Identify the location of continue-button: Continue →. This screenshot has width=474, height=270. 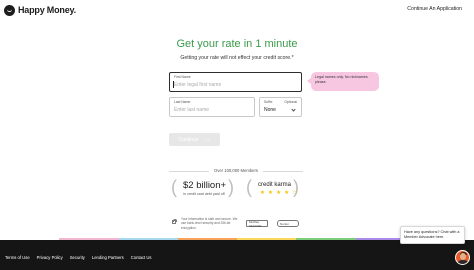
(194, 139).